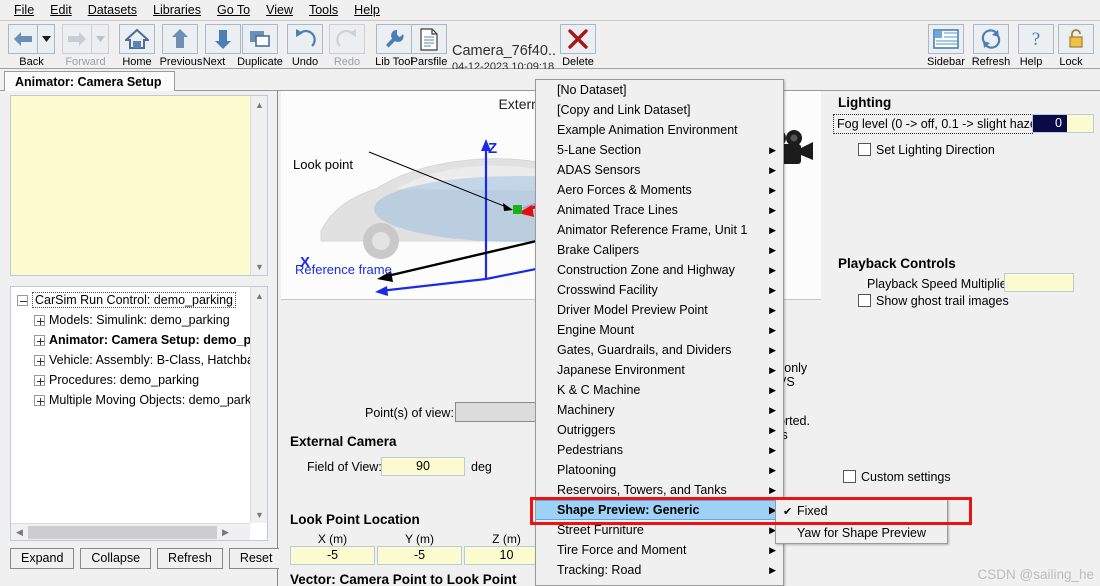 The image size is (1100, 586). Describe the element at coordinates (332, 555) in the screenshot. I see `look-point-x-input: -5` at that location.